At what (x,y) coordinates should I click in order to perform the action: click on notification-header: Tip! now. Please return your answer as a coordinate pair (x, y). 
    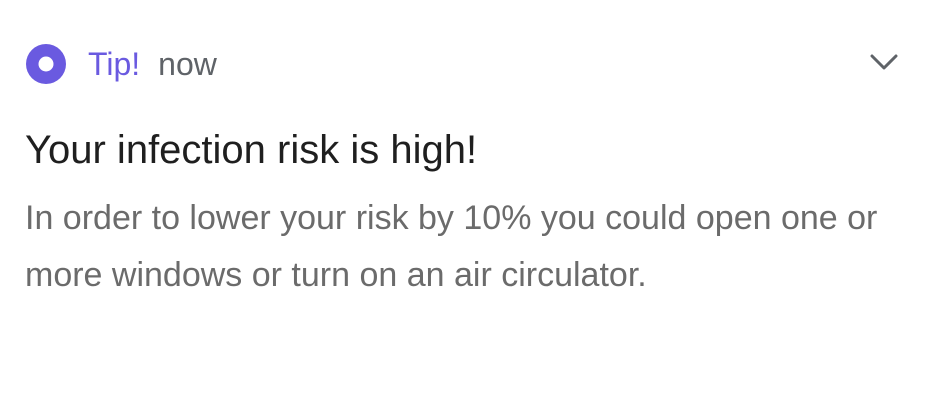
    Looking at the image, I should click on (121, 64).